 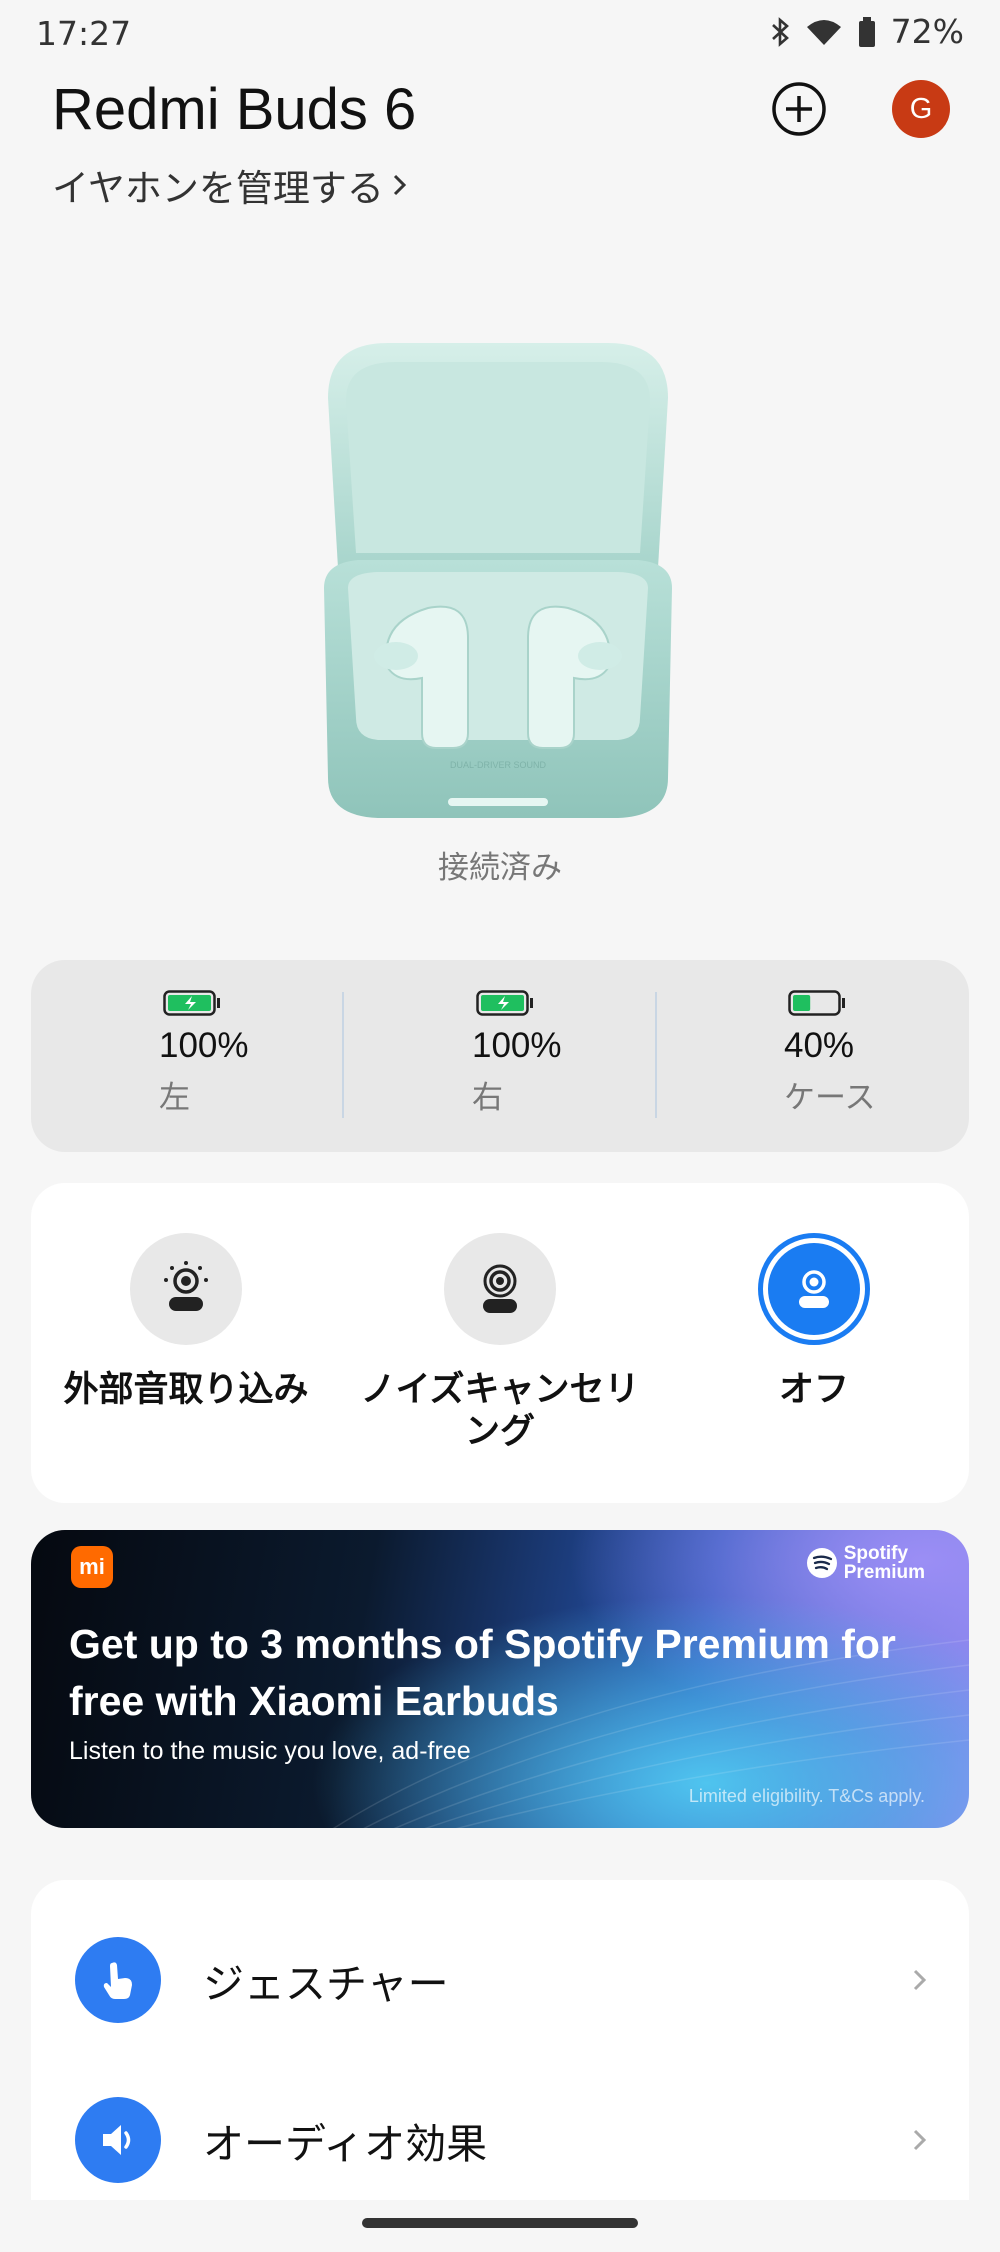 I want to click on battery-left-earbud: 100% 左, so click(x=259, y=1053).